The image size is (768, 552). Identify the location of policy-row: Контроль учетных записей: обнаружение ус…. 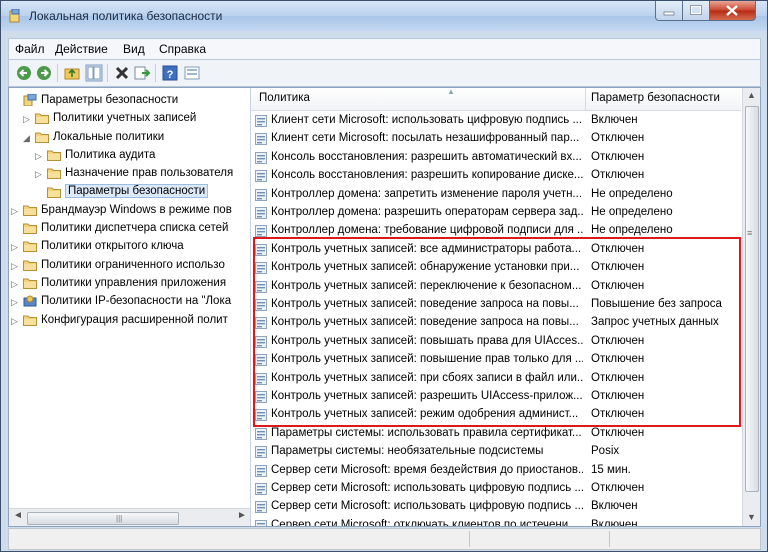
(496, 268).